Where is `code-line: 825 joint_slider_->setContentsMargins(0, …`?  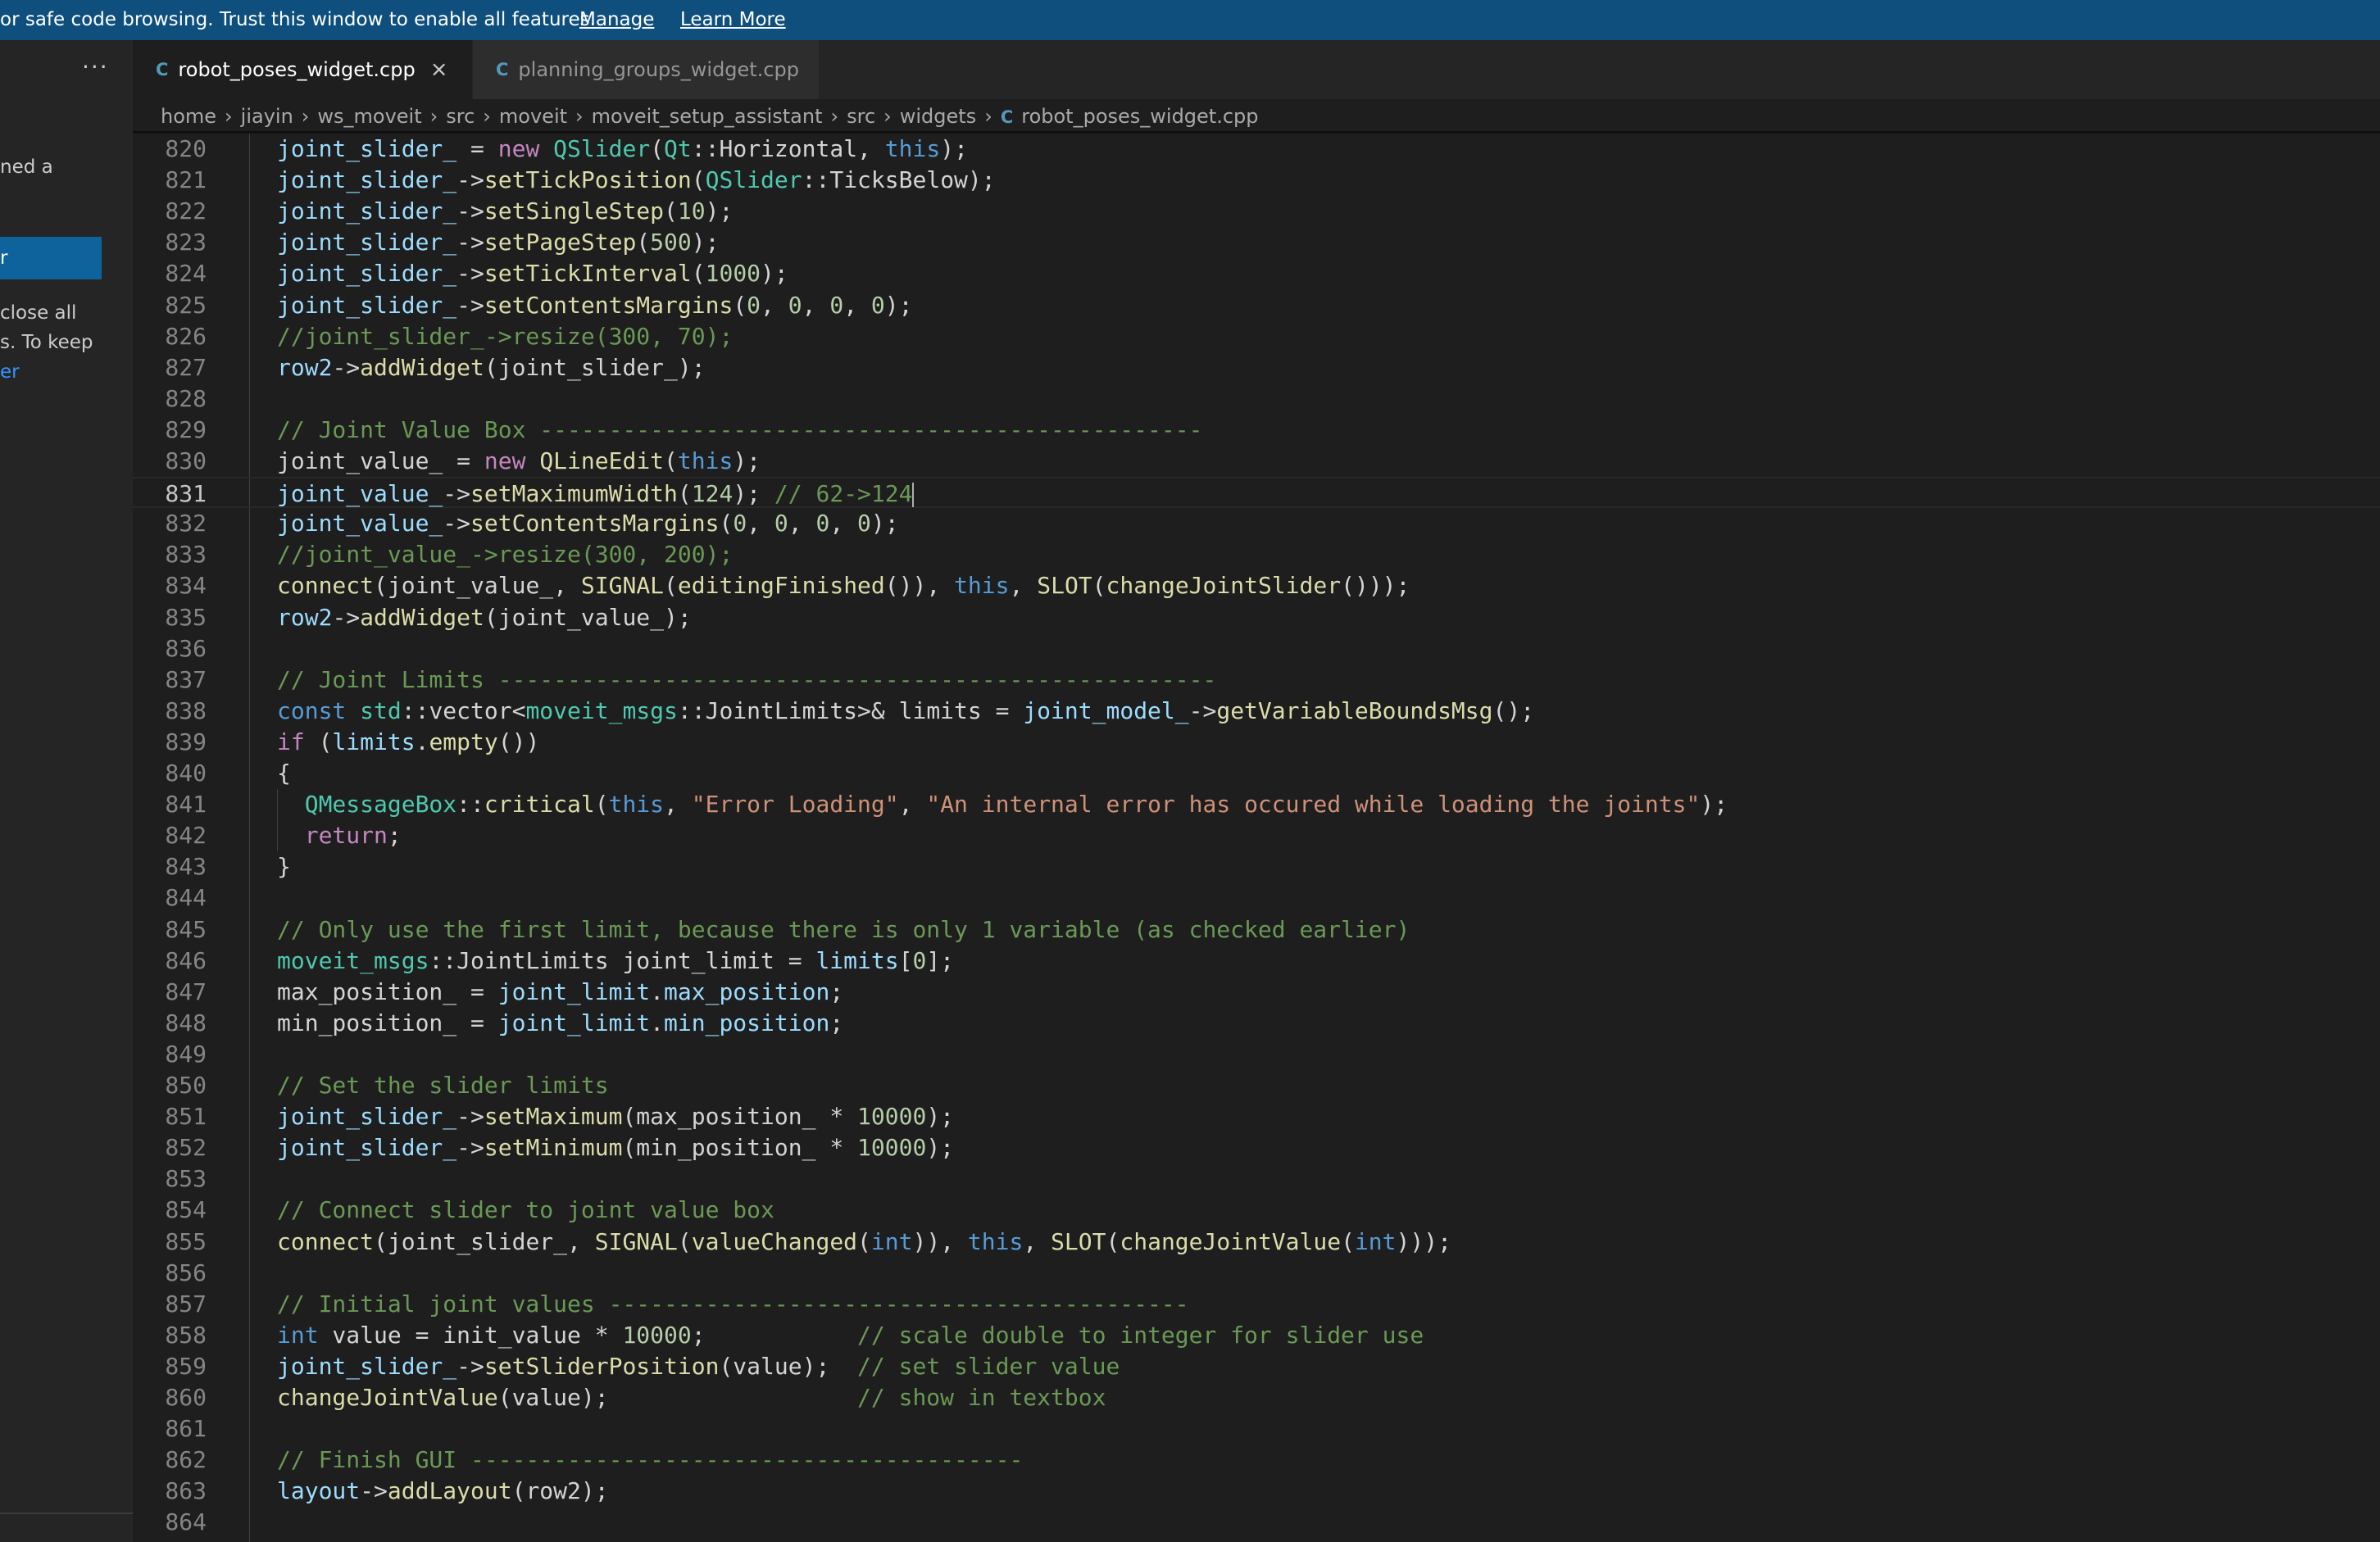
code-line: 825 joint_slider_->setContentsMargins(0, … is located at coordinates (1256, 305).